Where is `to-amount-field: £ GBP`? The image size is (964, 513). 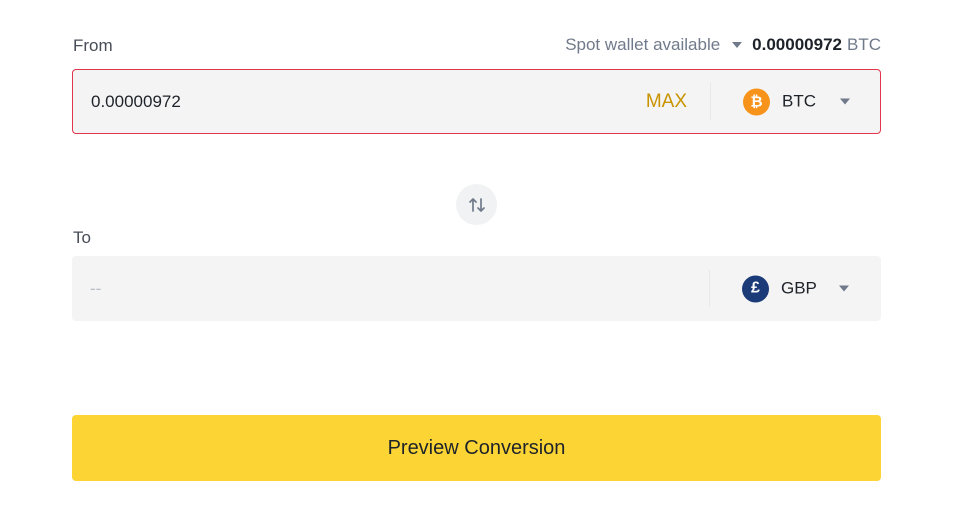 to-amount-field: £ GBP is located at coordinates (476, 288).